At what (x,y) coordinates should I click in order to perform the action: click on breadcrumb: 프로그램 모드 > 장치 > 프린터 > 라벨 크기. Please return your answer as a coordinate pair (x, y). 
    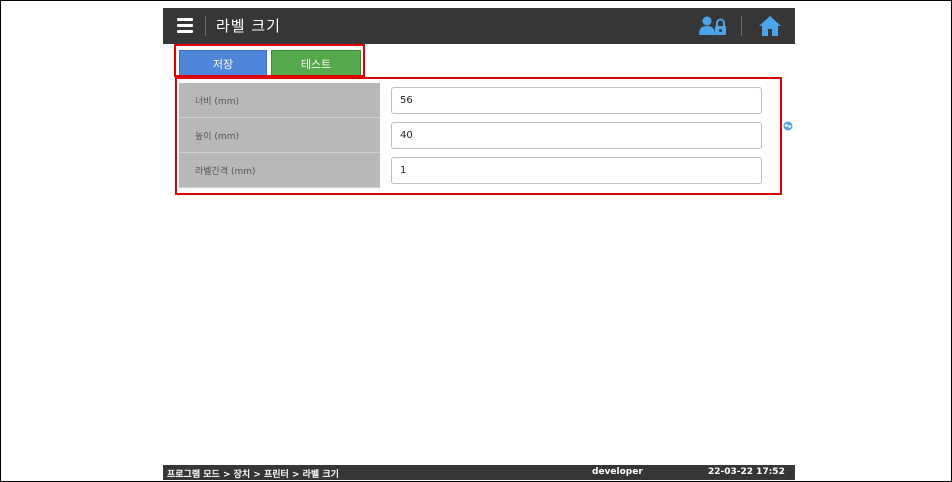
    Looking at the image, I should click on (253, 475).